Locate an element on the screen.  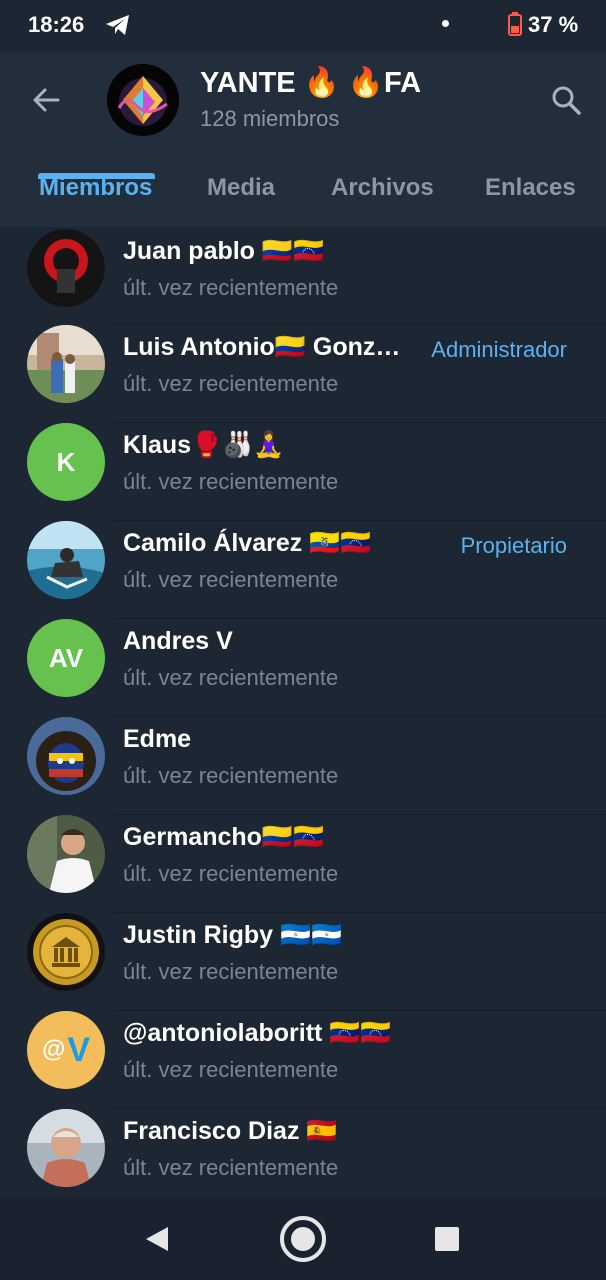
member-name: Justin Rigby 🇳🇮🇳🇮 is located at coordinates (233, 935).